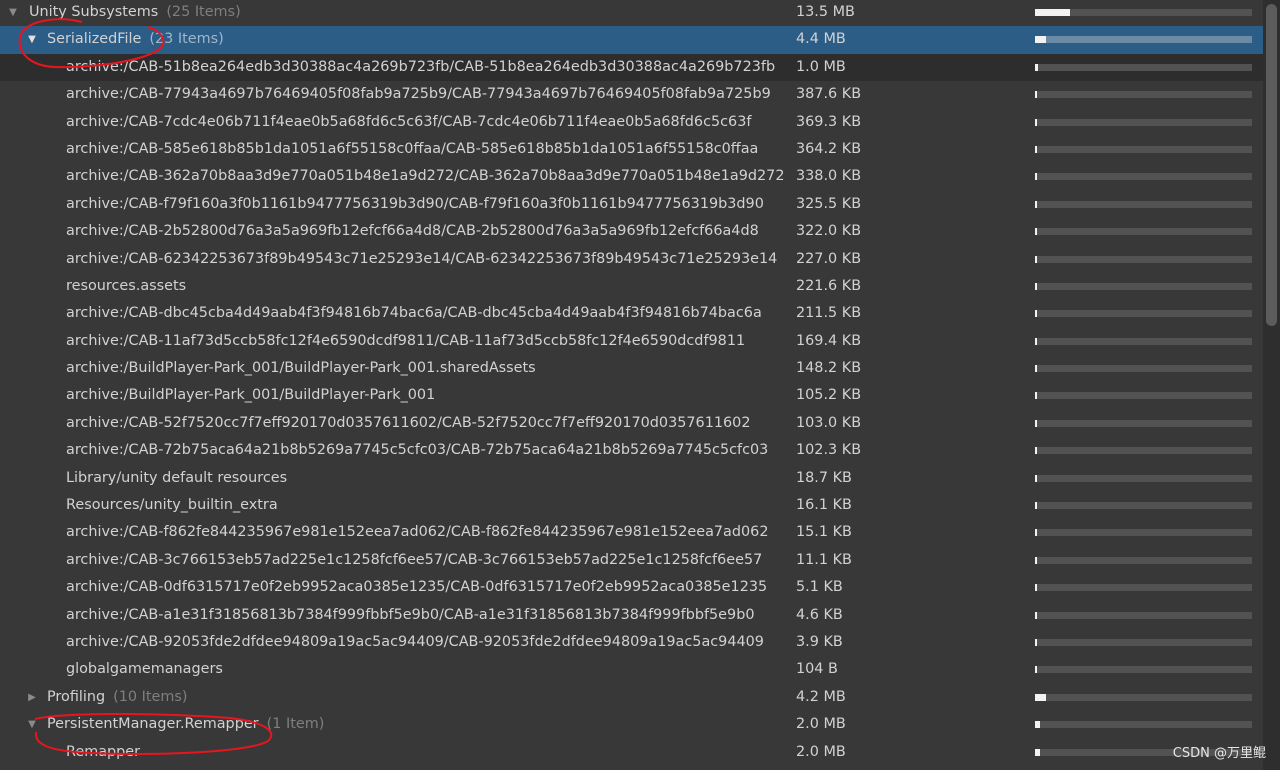 This screenshot has width=1280, height=770. I want to click on row-label: Profiling, so click(76, 696).